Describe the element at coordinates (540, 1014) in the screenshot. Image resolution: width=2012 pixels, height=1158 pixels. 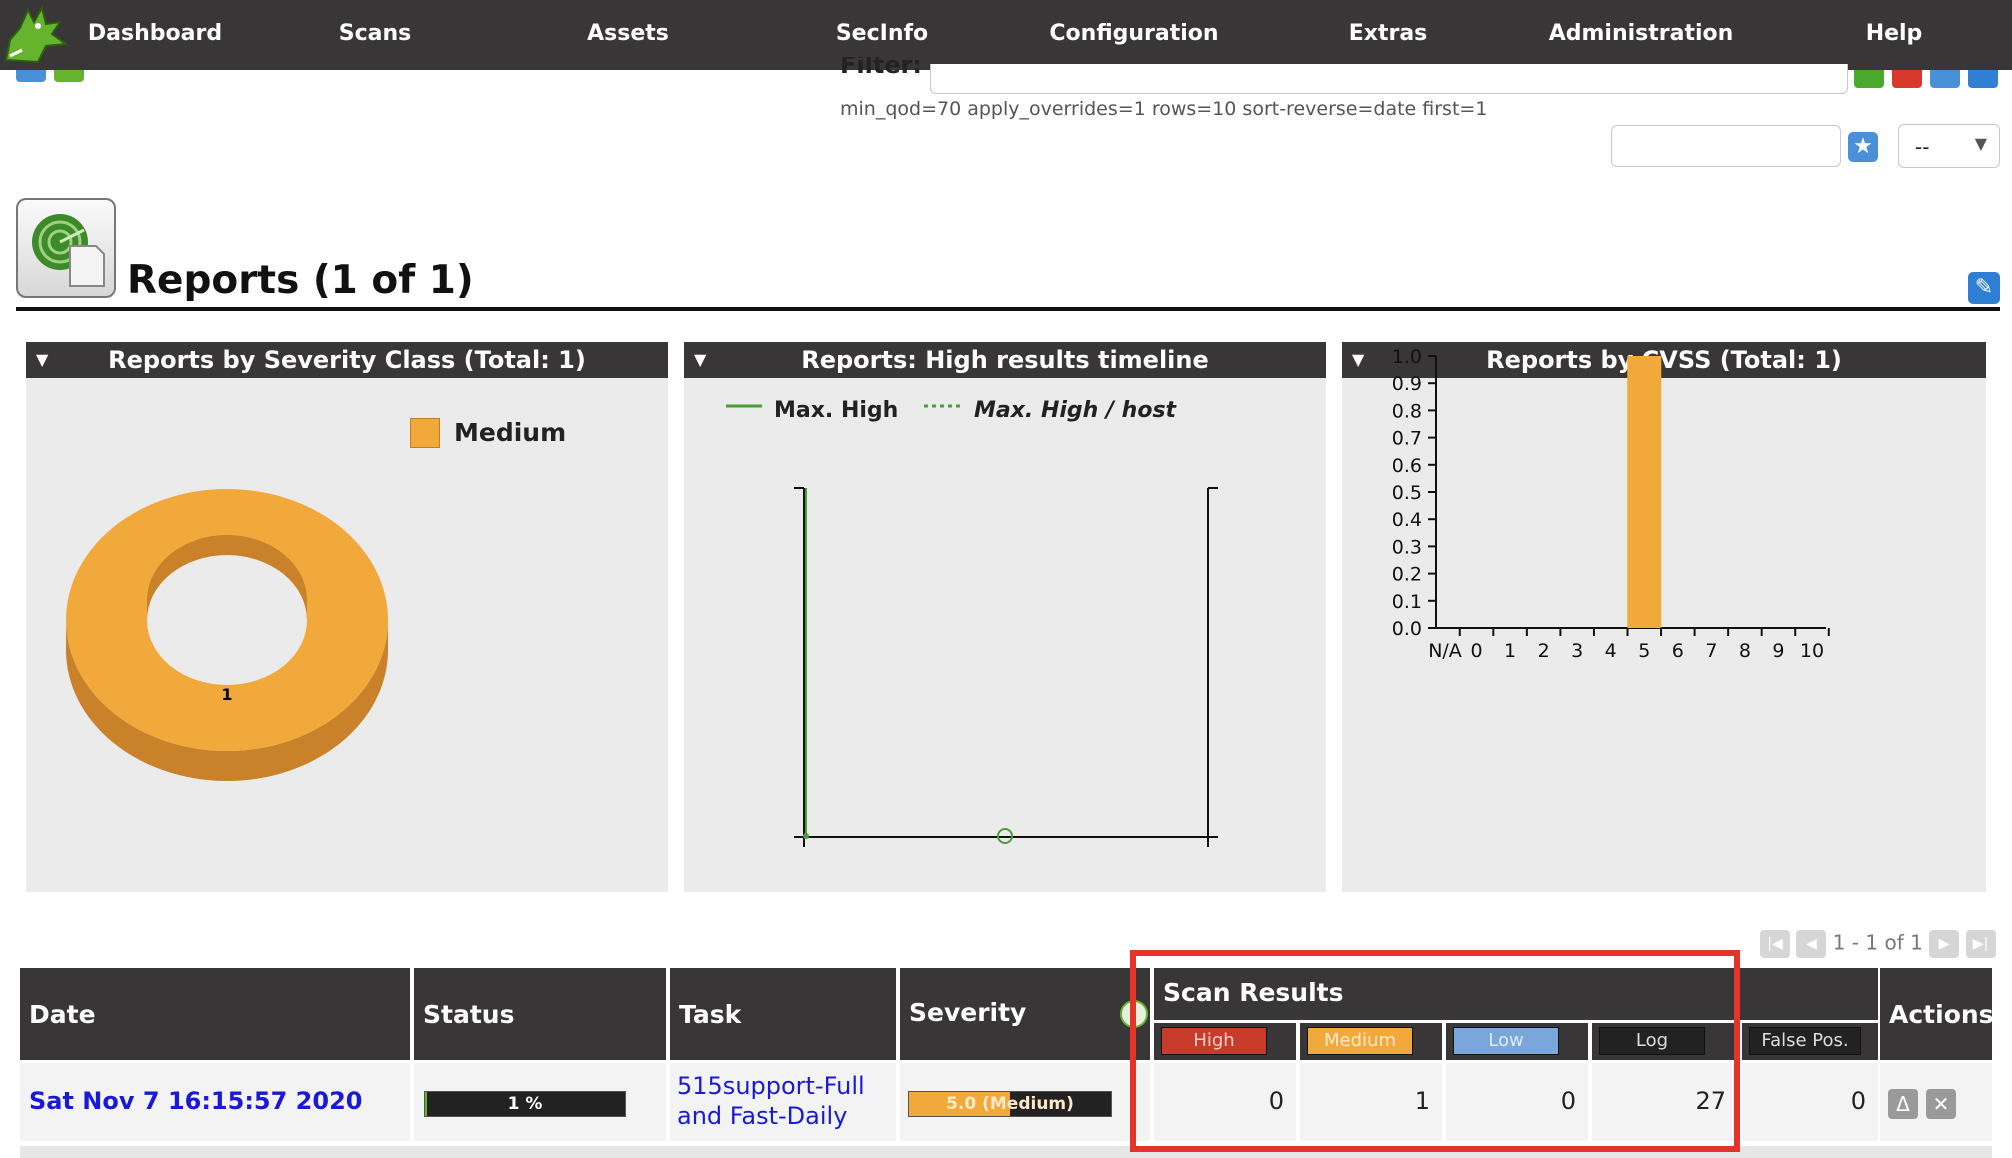
I see `column-header-status: Status` at that location.